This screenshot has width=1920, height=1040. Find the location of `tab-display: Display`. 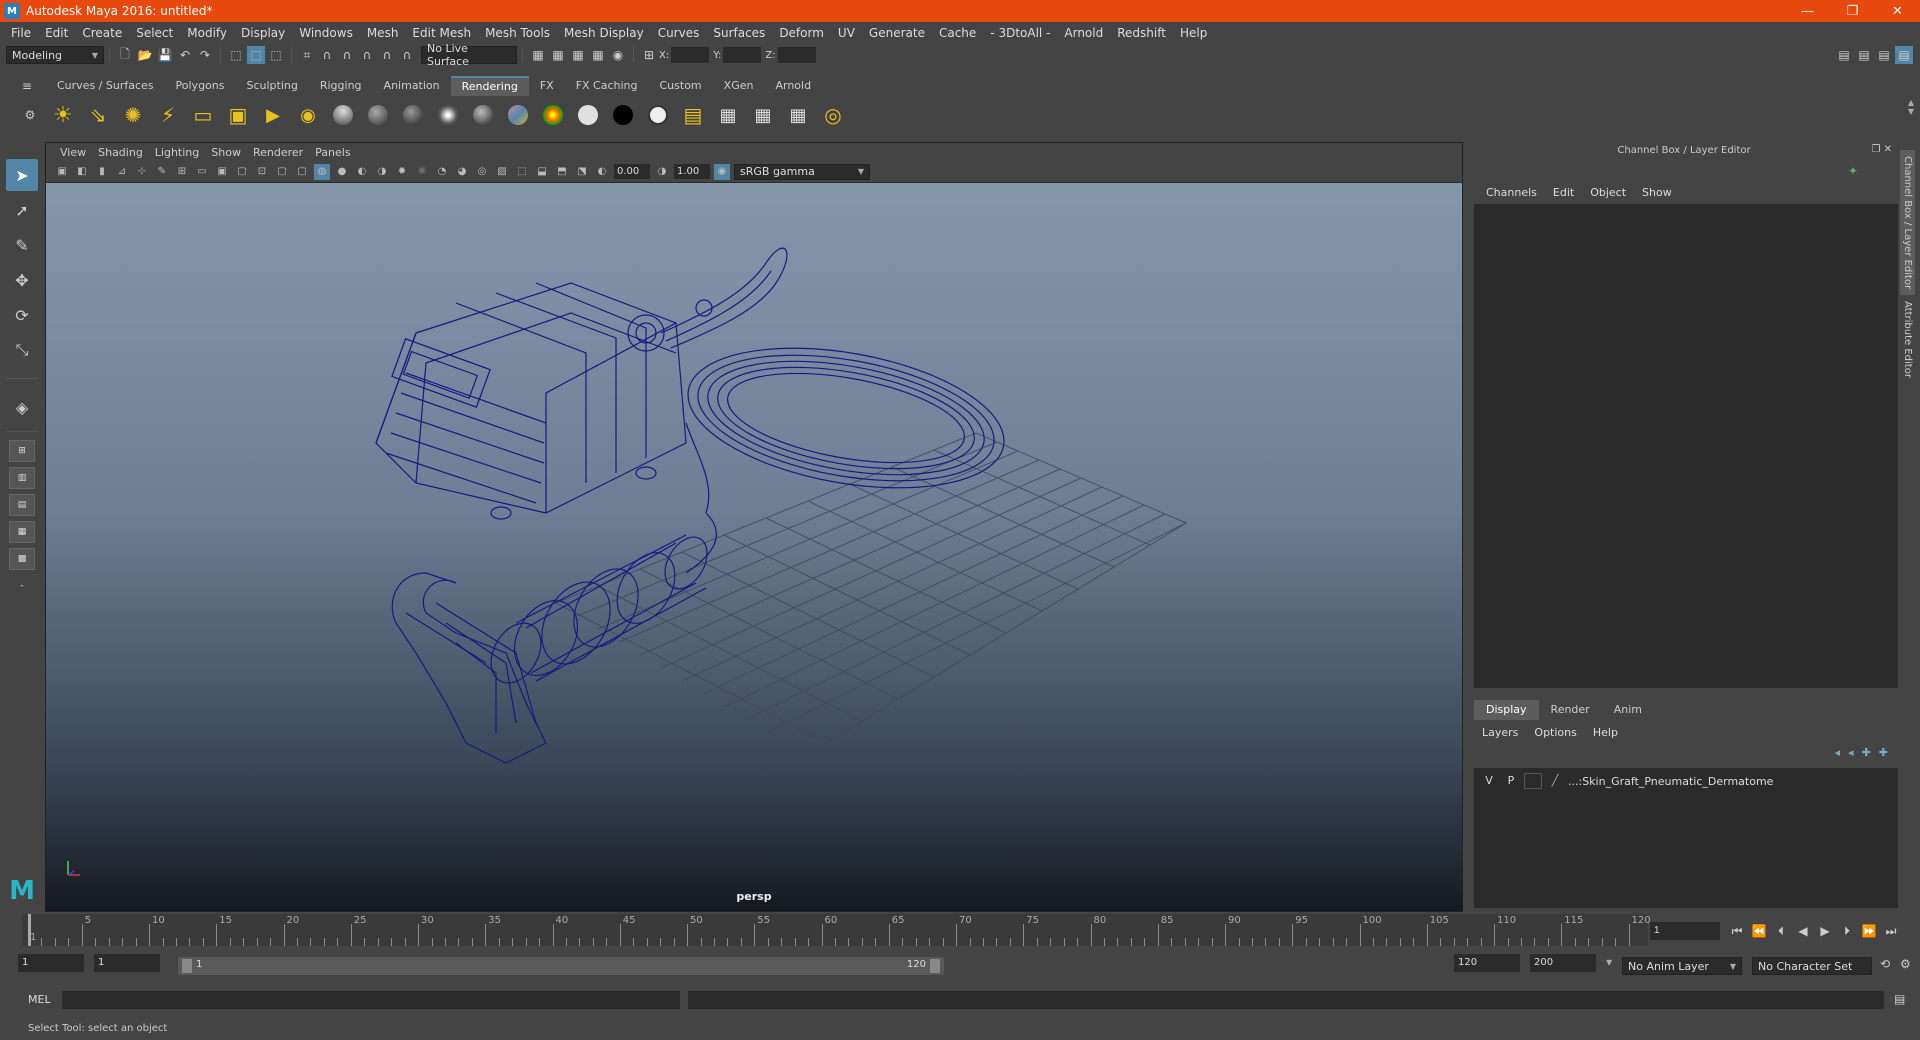

tab-display: Display is located at coordinates (1506, 710).